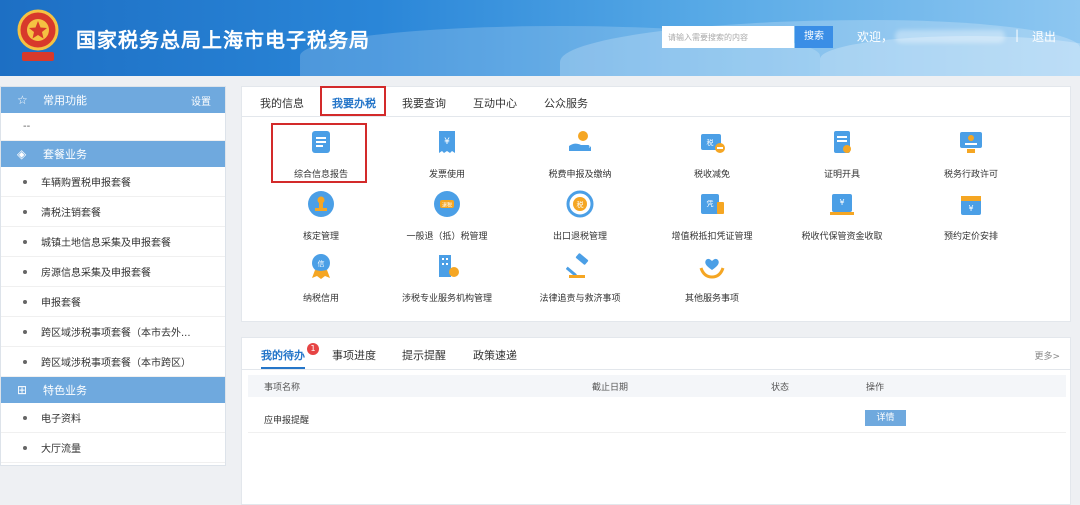 The width and height of the screenshot is (1080, 505). I want to click on sidebar-item: 跨区域涉税事项套餐（本市跨区）, so click(113, 362).